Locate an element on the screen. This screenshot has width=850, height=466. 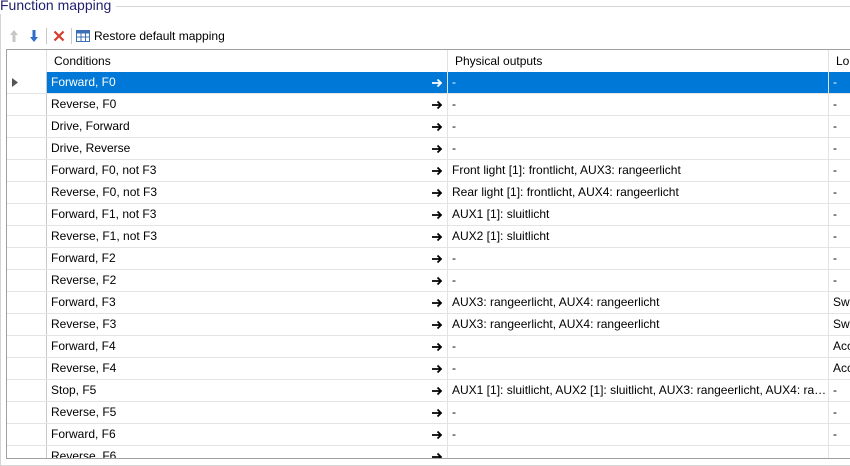
table-row: Reverse, F2- - is located at coordinates (428, 281).